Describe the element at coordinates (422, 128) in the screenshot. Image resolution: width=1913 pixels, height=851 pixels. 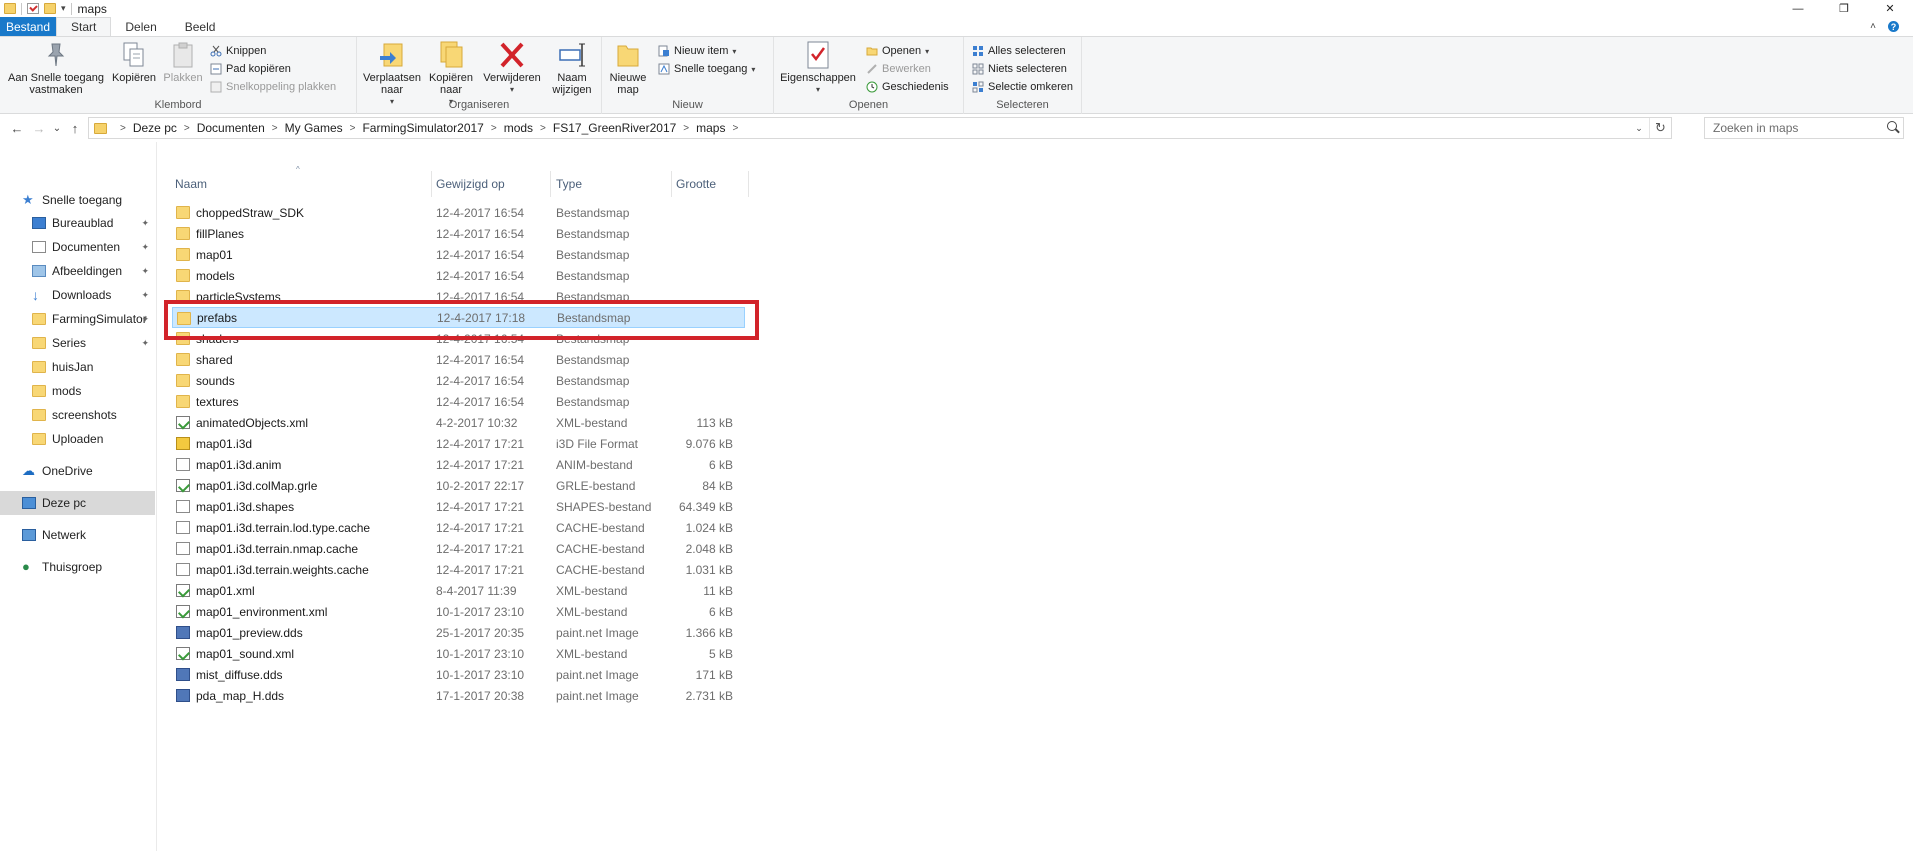
I see `breadcrumb-farmingsimulator2017: FarmingSimulator2017` at that location.